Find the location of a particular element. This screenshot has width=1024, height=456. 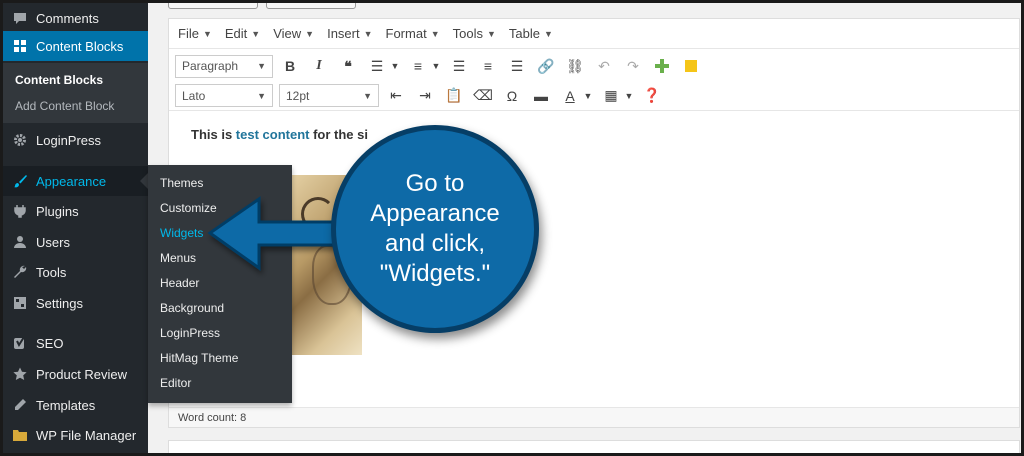

bold-button: B is located at coordinates (290, 66).